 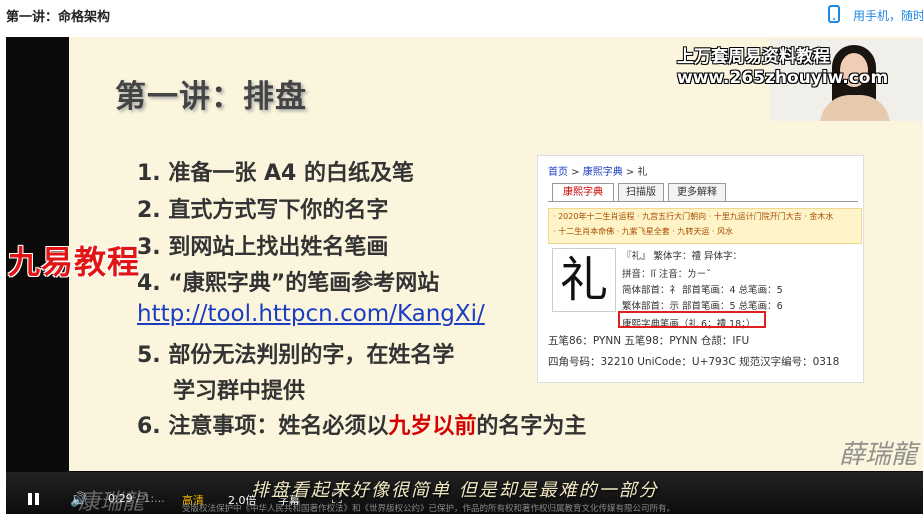 I want to click on item6-highlight: 九岁以前, so click(x=432, y=426).